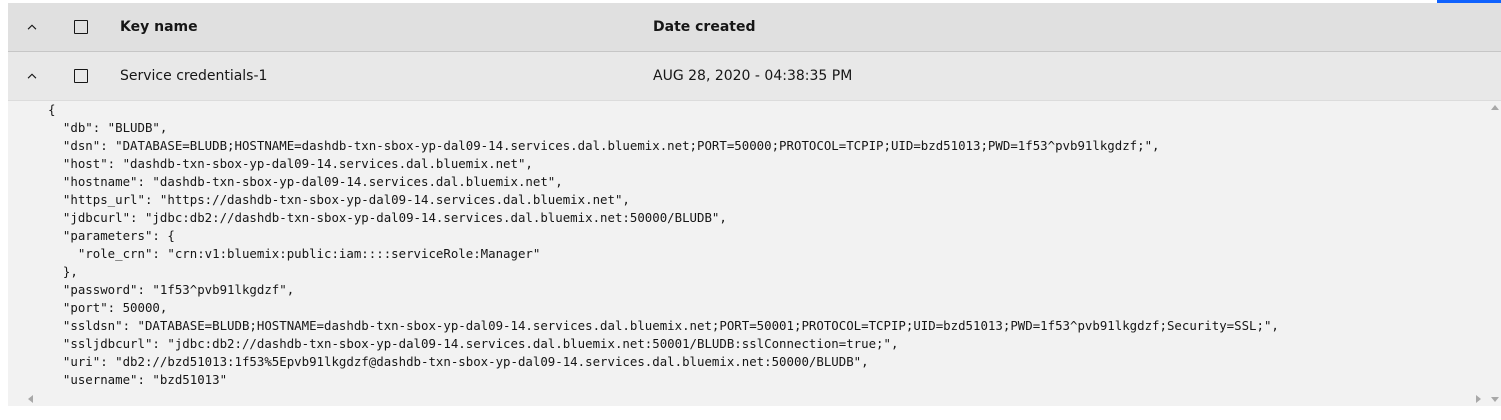 The width and height of the screenshot is (1501, 420). I want to click on triangle-left-icon, so click(30, 399).